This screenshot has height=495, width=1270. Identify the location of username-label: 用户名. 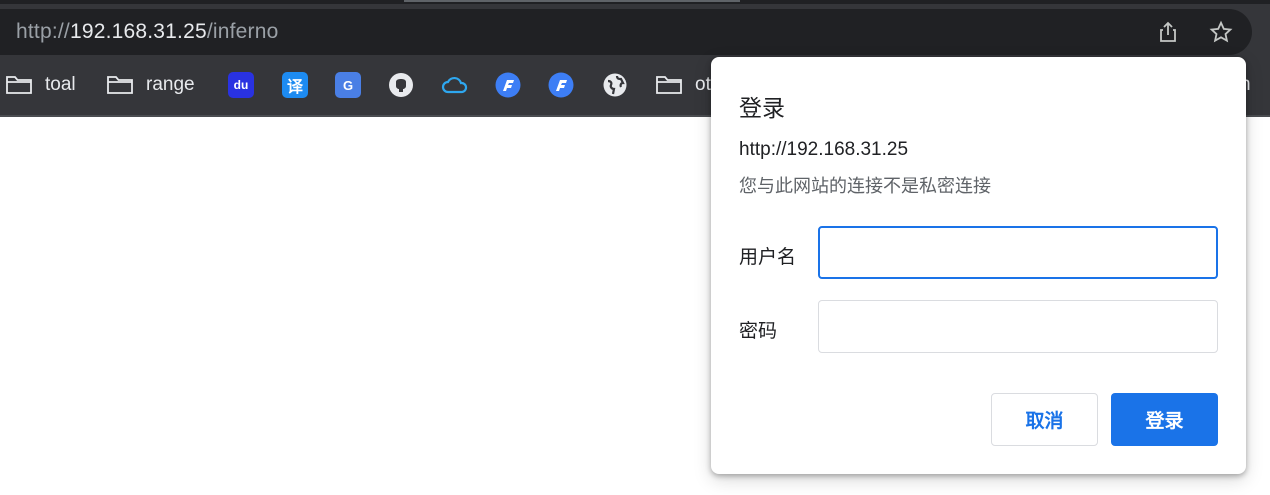
(768, 257).